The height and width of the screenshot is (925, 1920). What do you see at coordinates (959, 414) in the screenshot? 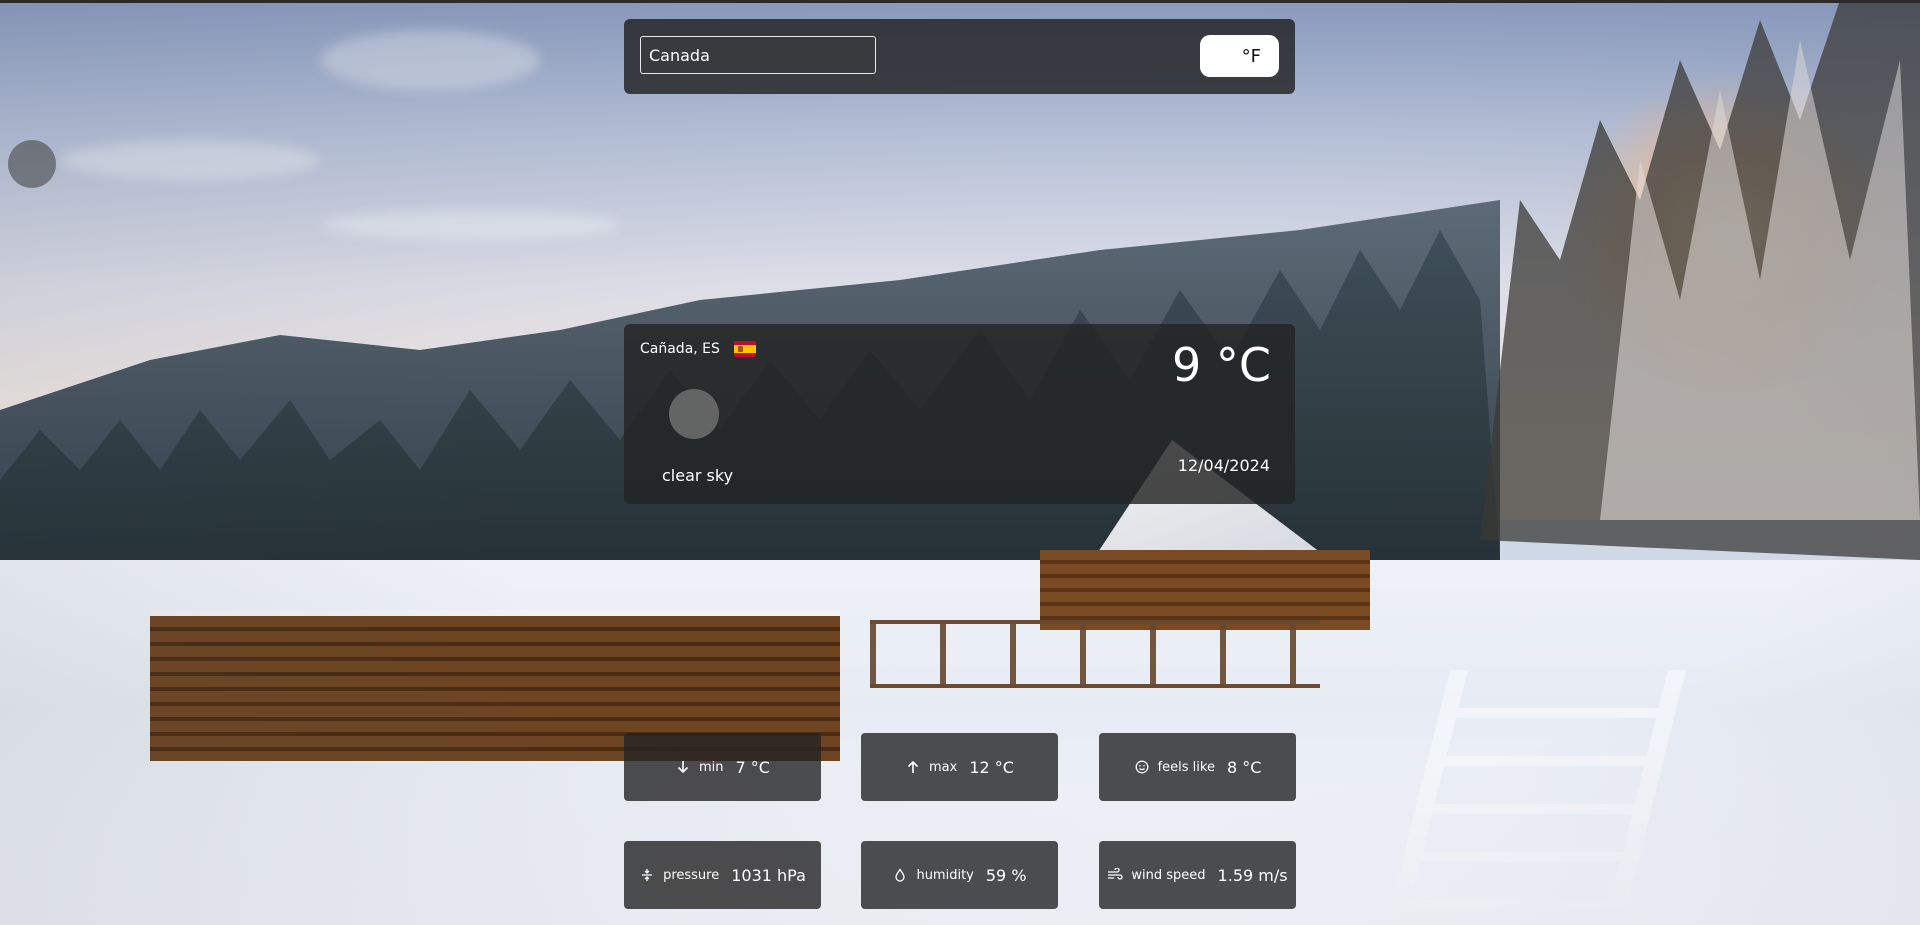
I see `current-weather-card: Cañada, ES 9 °C clear sky 12/04/2024` at bounding box center [959, 414].